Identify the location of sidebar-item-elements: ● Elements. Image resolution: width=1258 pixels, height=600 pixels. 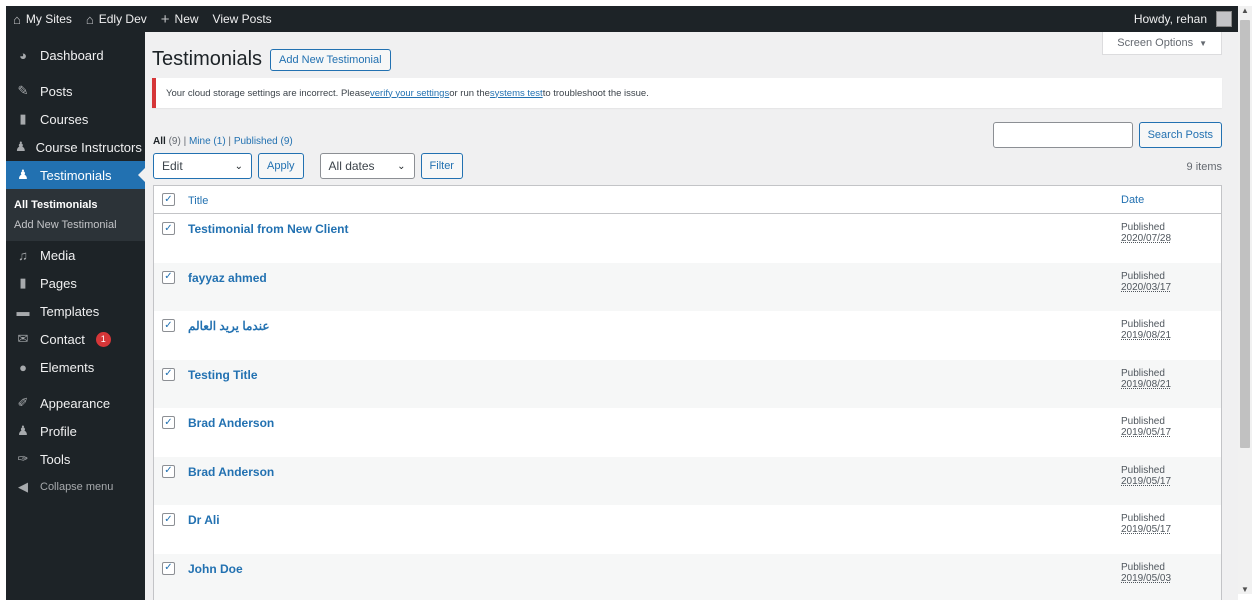
(75, 367).